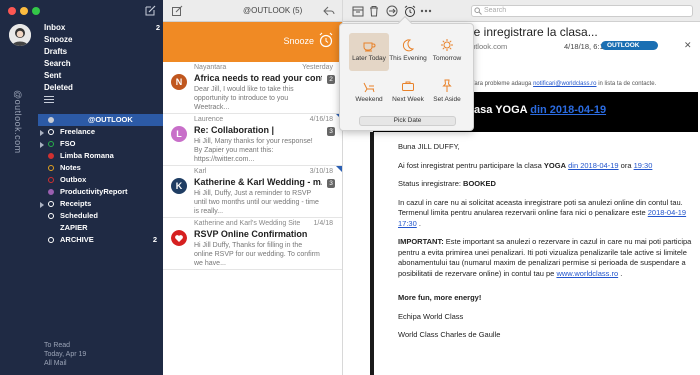  I want to click on message-date: Yesterday, so click(317, 67).